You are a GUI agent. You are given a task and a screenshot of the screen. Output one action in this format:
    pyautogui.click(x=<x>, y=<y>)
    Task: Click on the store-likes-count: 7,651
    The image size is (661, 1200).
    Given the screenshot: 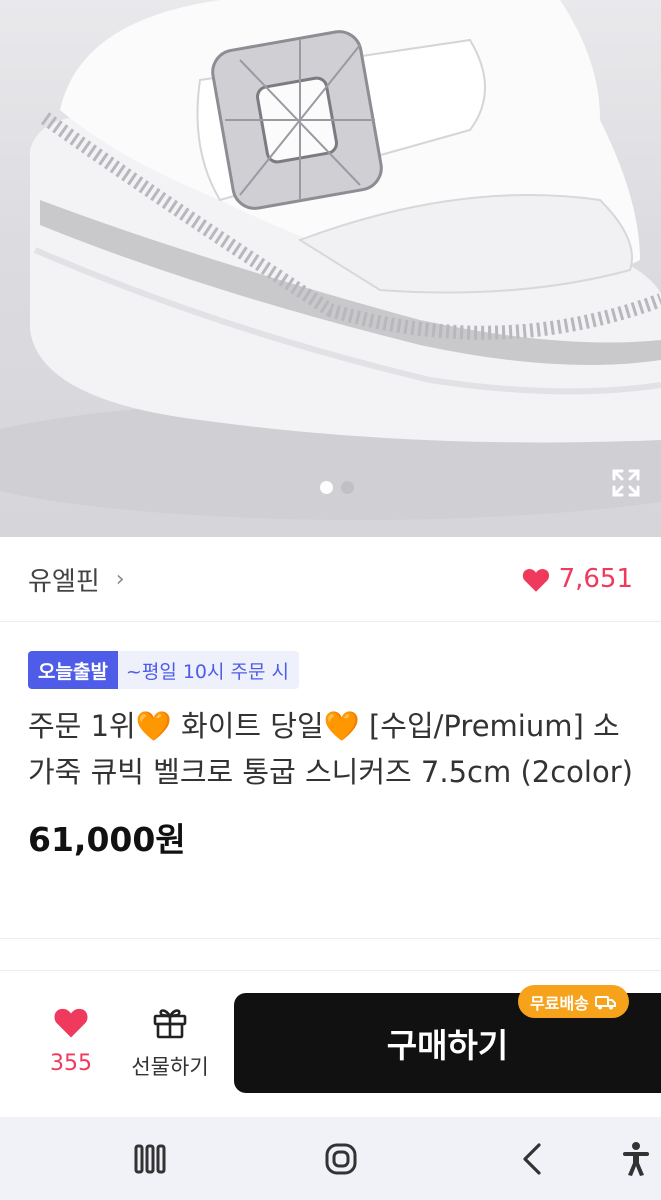 What is the action you would take?
    pyautogui.click(x=595, y=579)
    